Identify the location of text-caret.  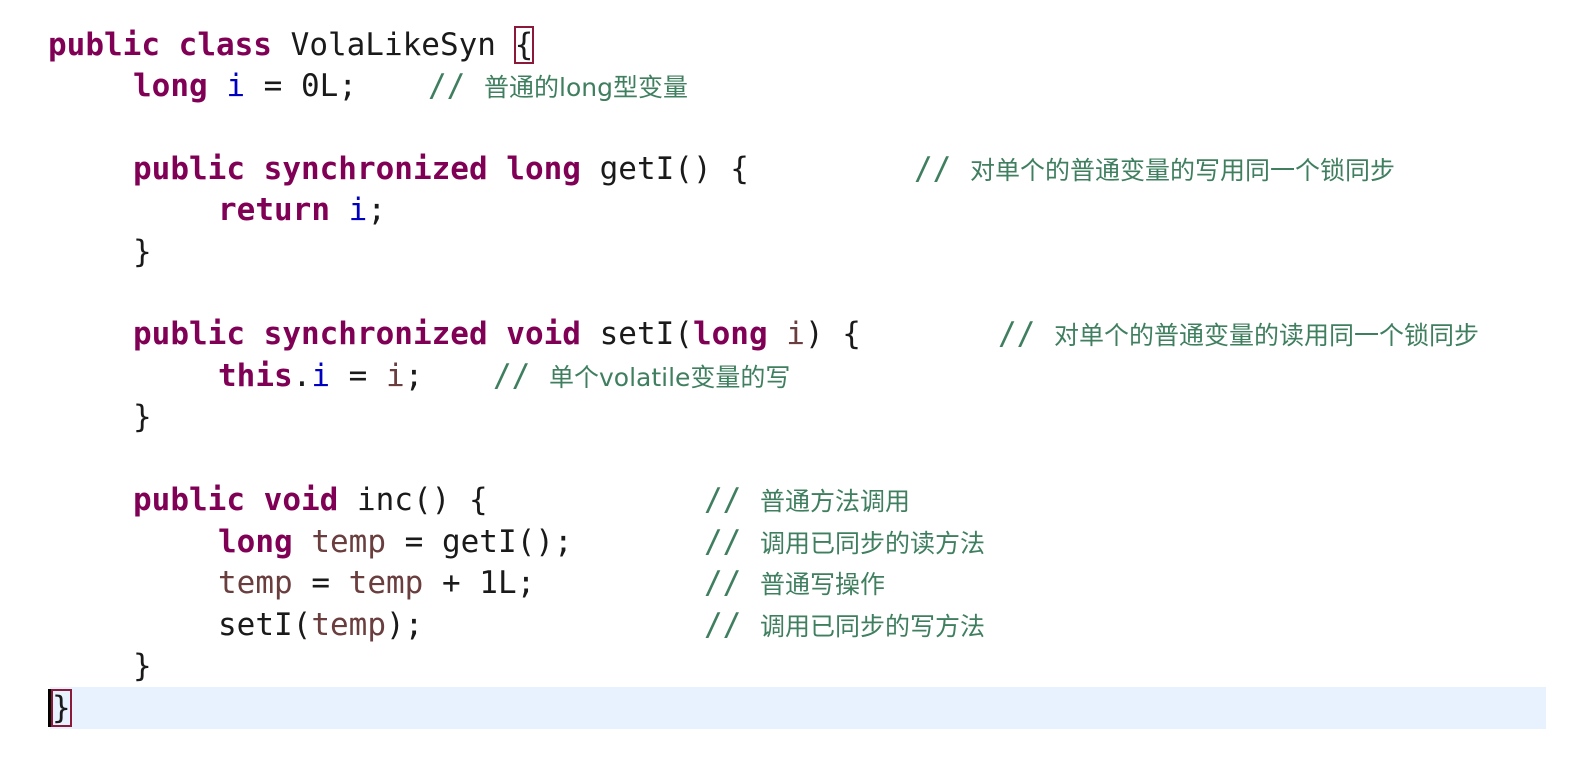
(49, 708).